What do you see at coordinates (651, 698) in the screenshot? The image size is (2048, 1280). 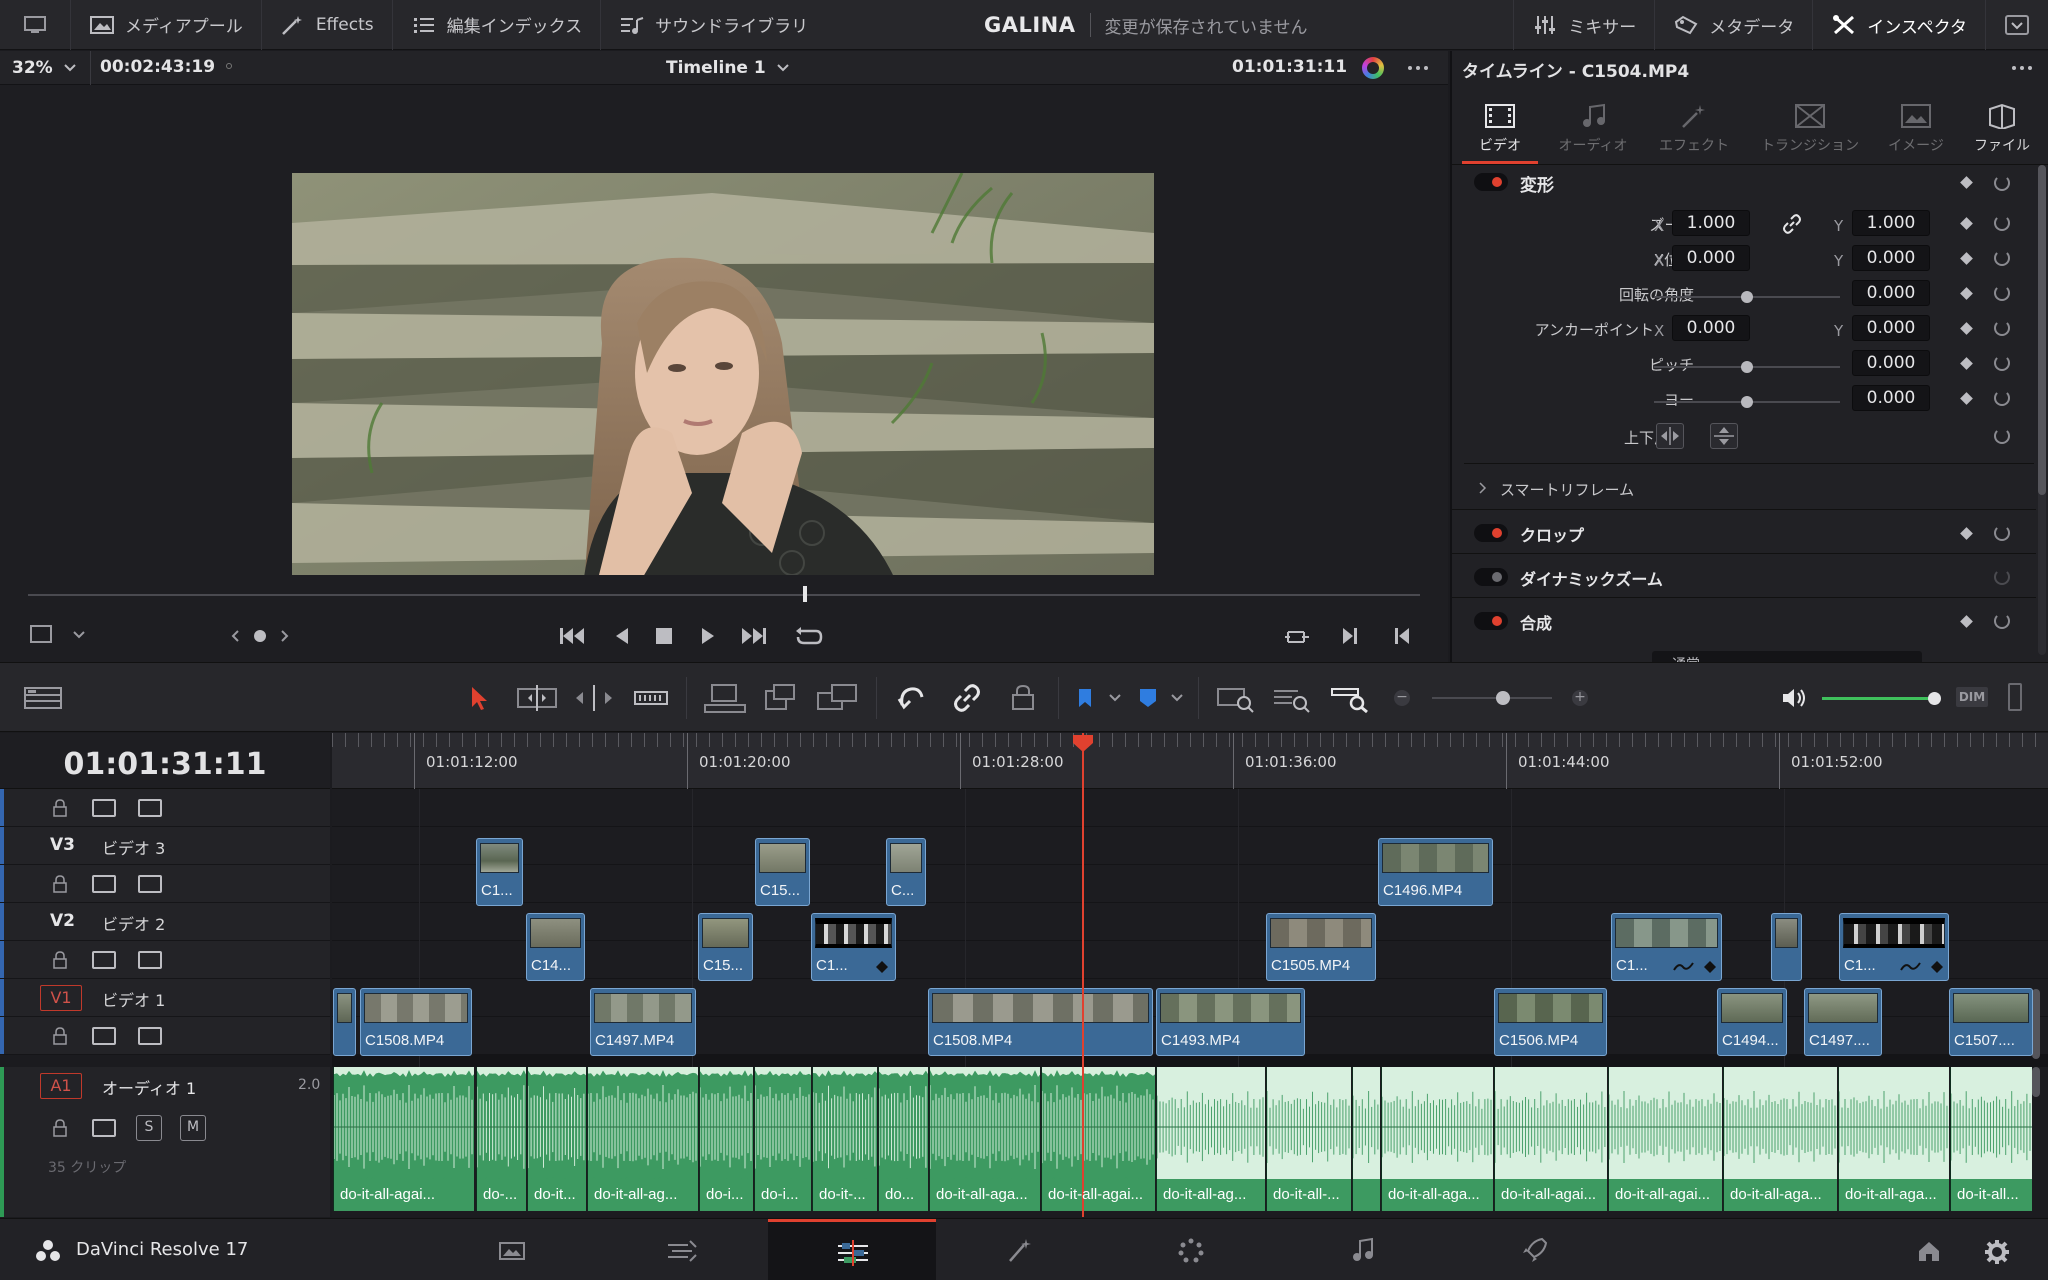 I see `blade-edit-icon` at bounding box center [651, 698].